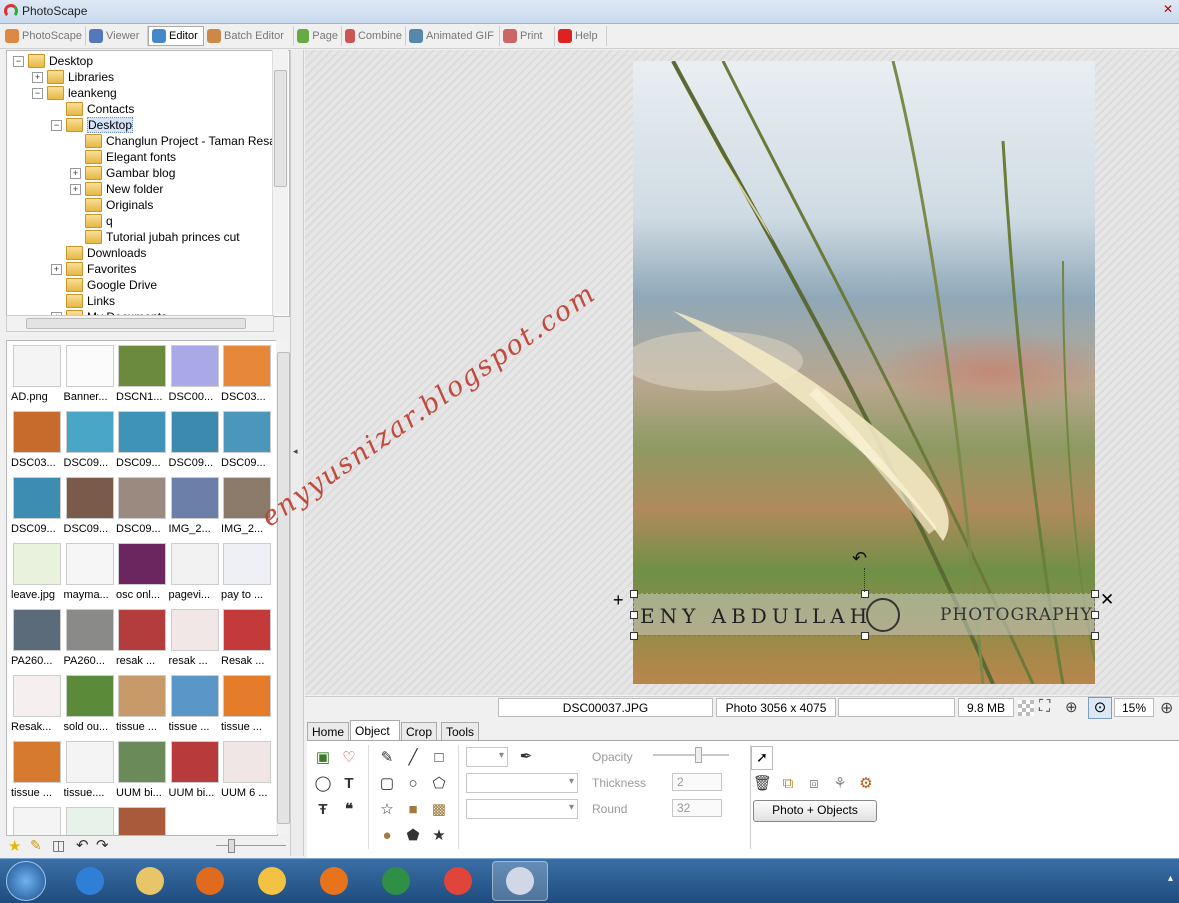 This screenshot has height=903, width=1179. Describe the element at coordinates (840, 784) in the screenshot. I see `group-icon: ⚘` at that location.